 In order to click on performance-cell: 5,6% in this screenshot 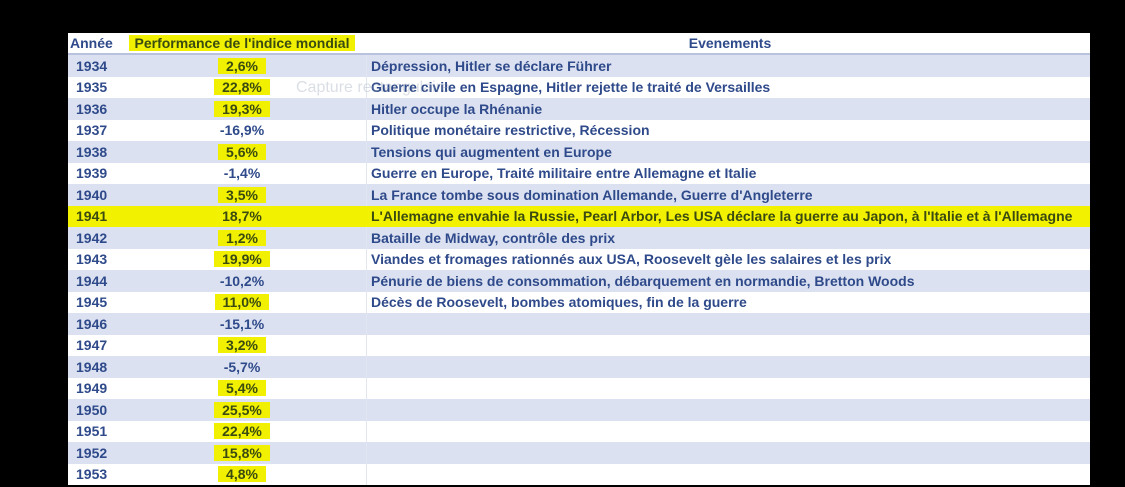, I will do `click(242, 152)`.